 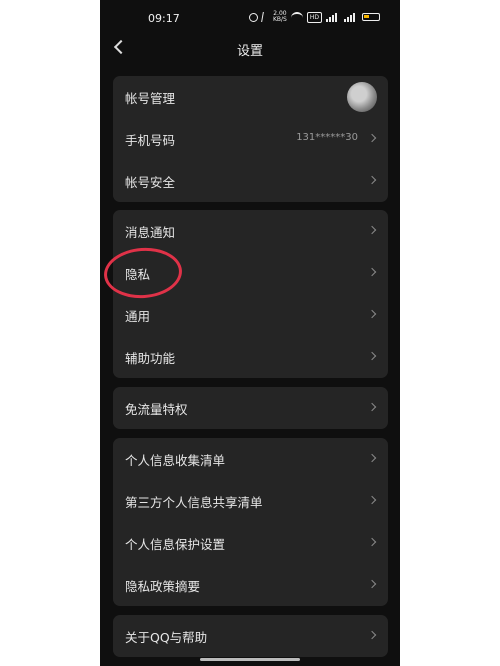 I want to click on status-time: 09:17, so click(x=164, y=18).